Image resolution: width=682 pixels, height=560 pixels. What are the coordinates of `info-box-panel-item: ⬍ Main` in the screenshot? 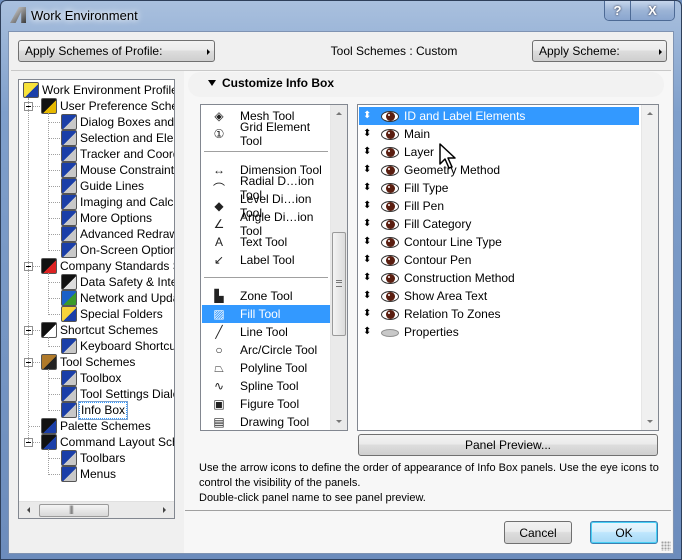 It's located at (499, 134).